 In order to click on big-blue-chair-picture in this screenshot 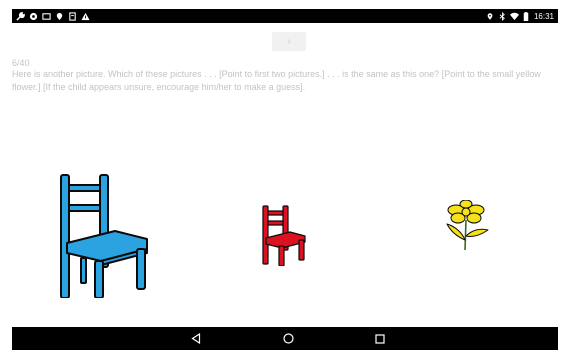, I will do `click(102, 236)`.